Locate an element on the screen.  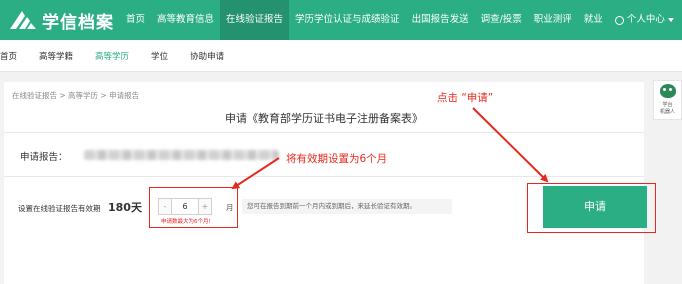
logo-text: 学信档案 is located at coordinates (78, 22).